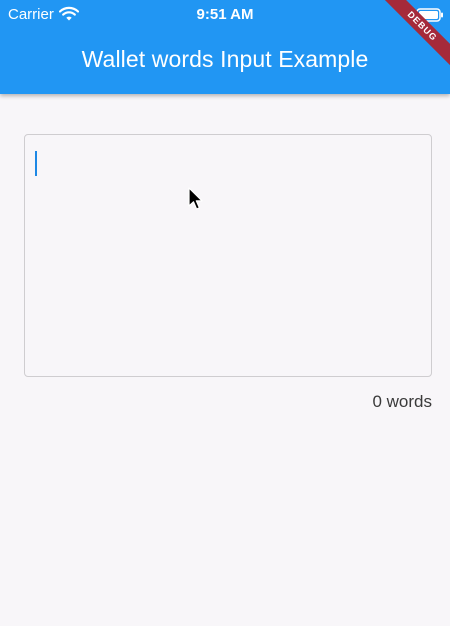 Image resolution: width=450 pixels, height=626 pixels. Describe the element at coordinates (225, 59) in the screenshot. I see `page-title: Wallet words Input Example` at that location.